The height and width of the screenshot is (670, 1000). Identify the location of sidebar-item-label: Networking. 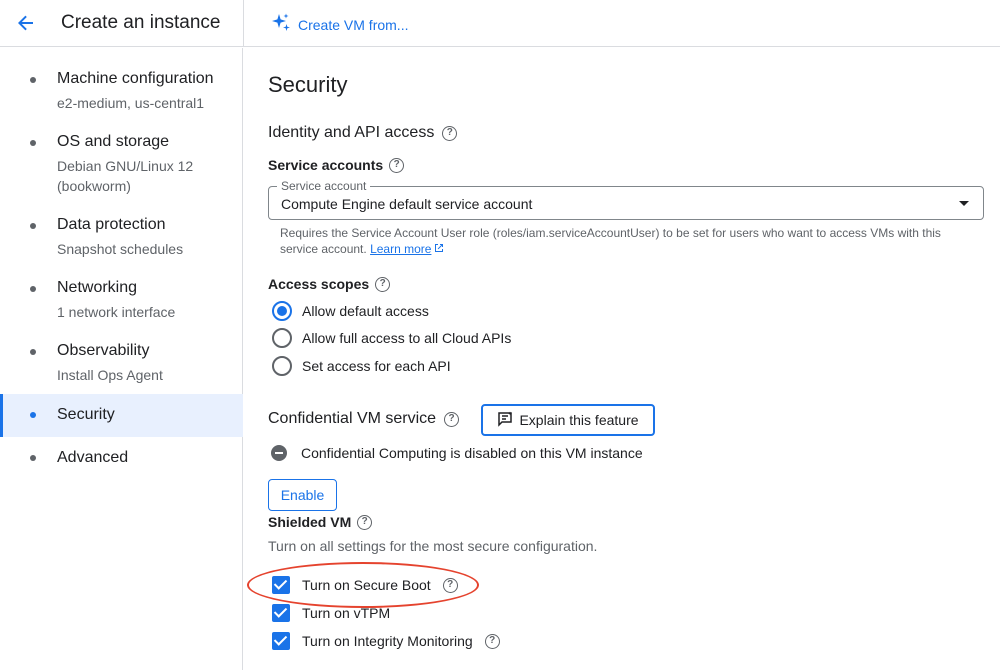
(97, 287).